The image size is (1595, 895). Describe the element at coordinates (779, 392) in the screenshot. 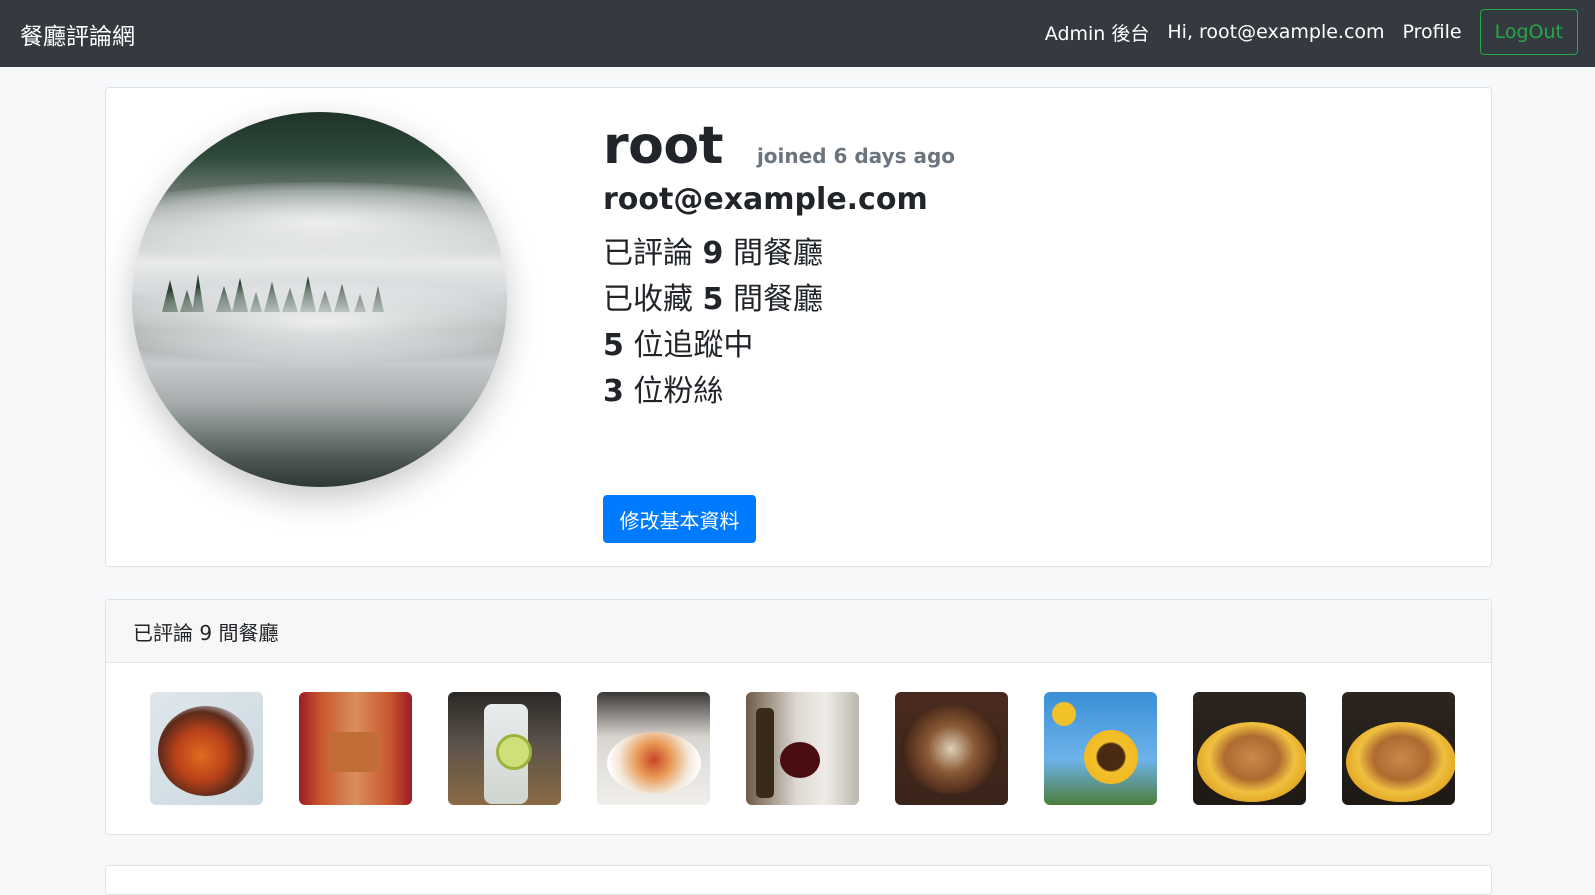

I see `stat-followers: 3 位粉絲` at that location.